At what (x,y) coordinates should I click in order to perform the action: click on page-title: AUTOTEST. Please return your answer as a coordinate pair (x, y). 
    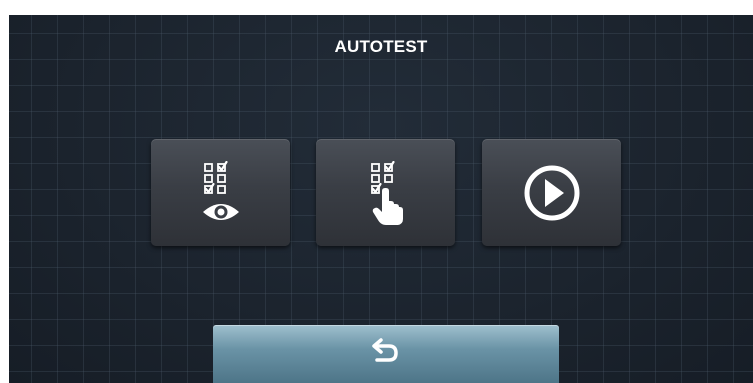
    Looking at the image, I should click on (381, 46).